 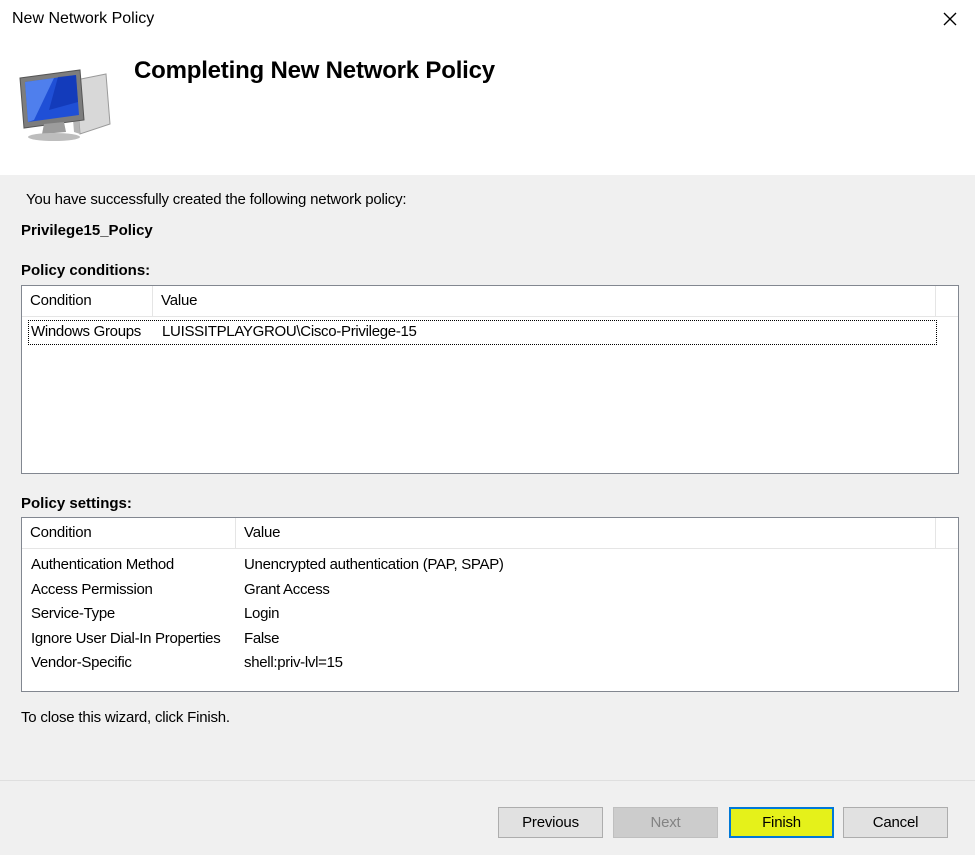 I want to click on row-value: Grant Access, so click(x=287, y=589).